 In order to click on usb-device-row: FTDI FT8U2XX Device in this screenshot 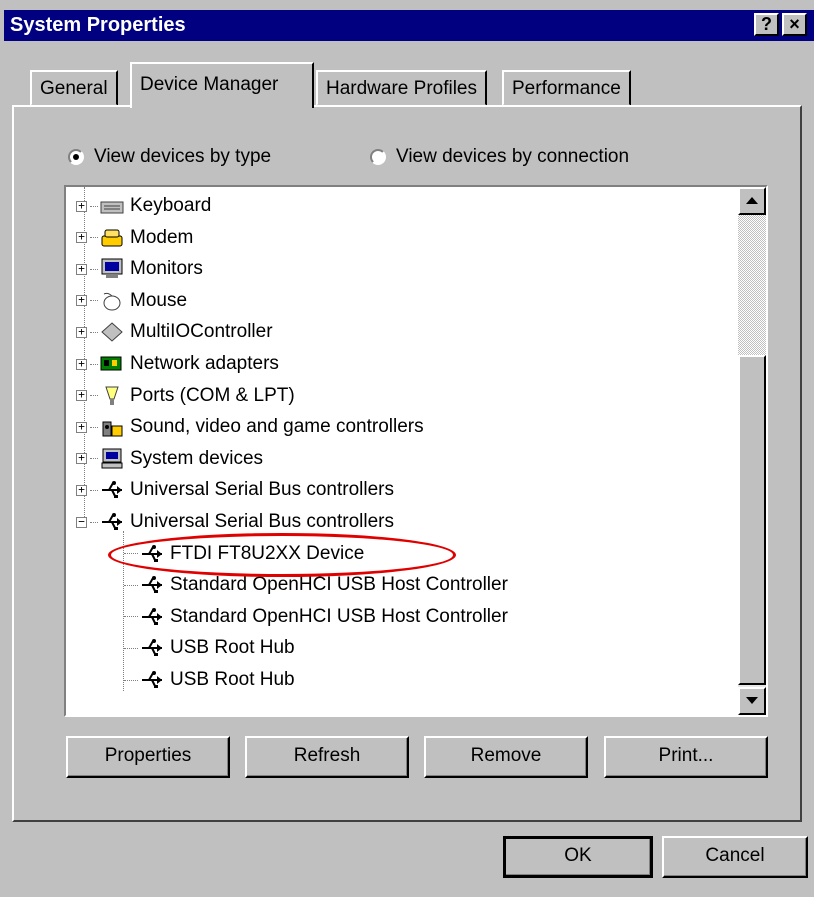, I will do `click(244, 554)`.